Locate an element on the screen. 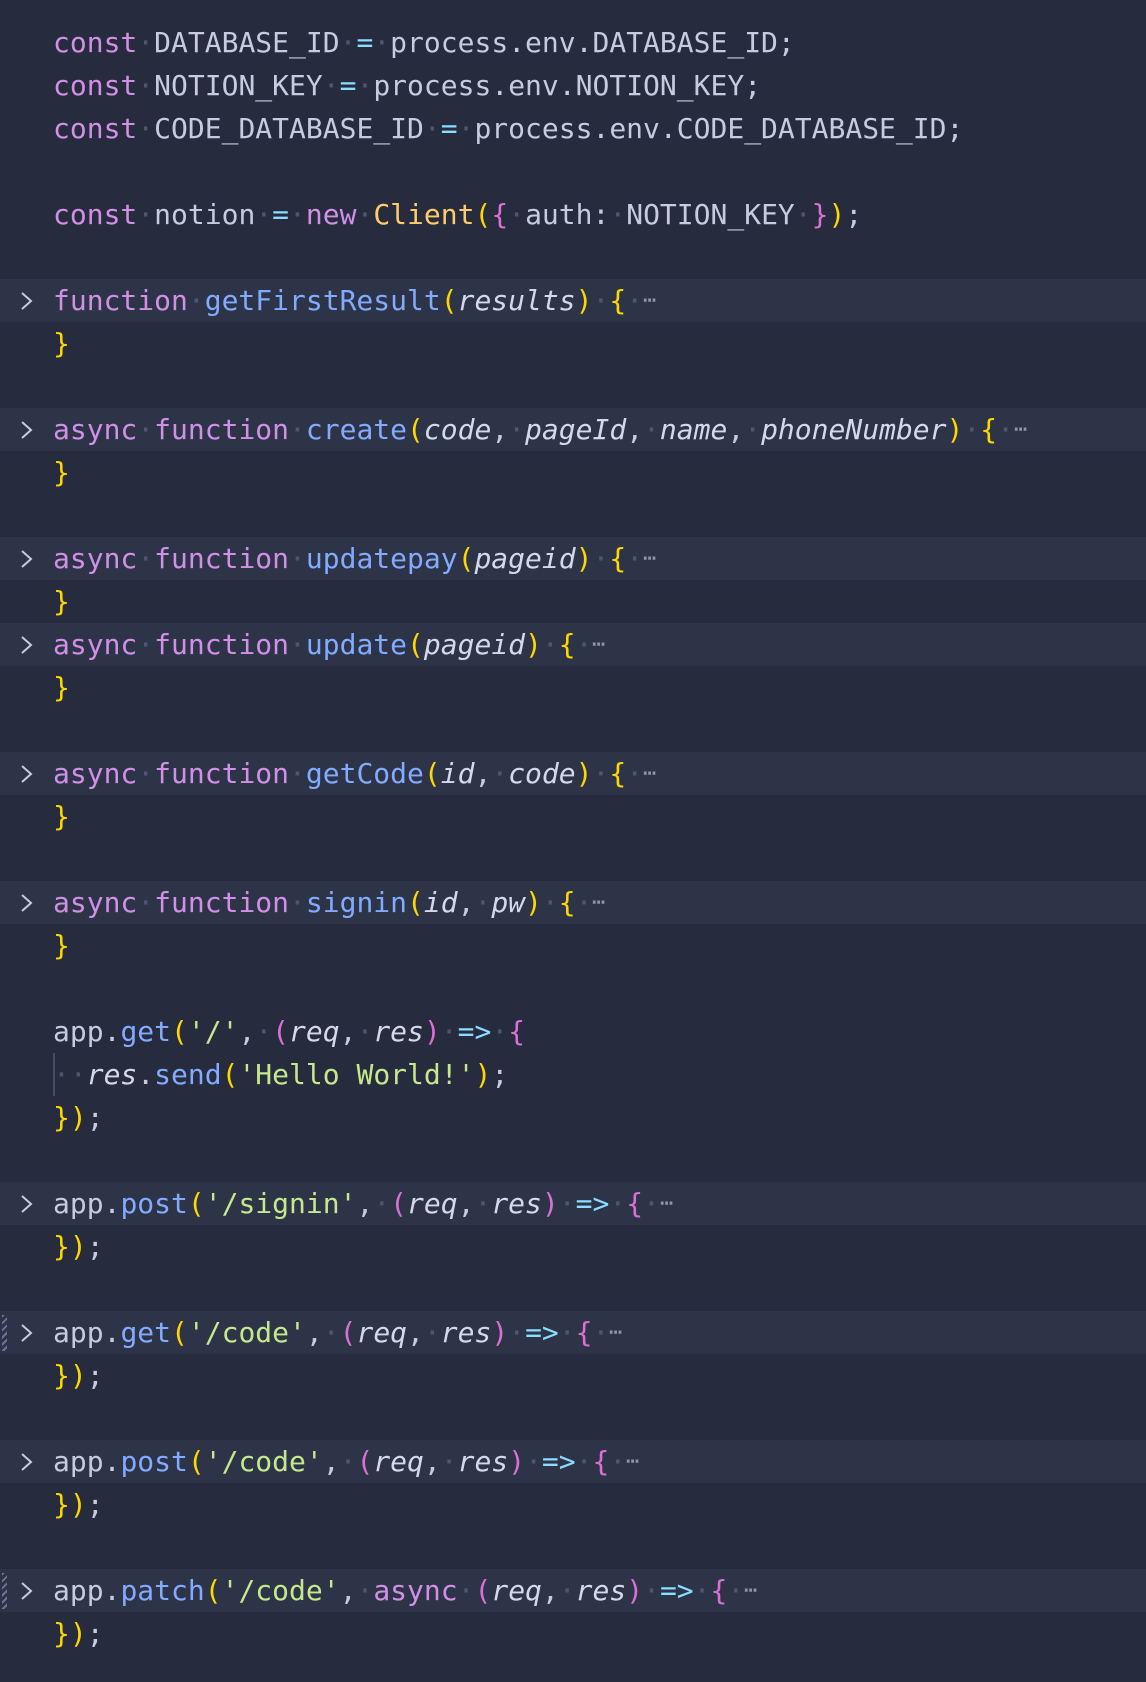 This screenshot has width=1146, height=1682. code-line: app.get('/',·(req,·res)·=>·{ is located at coordinates (573, 1031).